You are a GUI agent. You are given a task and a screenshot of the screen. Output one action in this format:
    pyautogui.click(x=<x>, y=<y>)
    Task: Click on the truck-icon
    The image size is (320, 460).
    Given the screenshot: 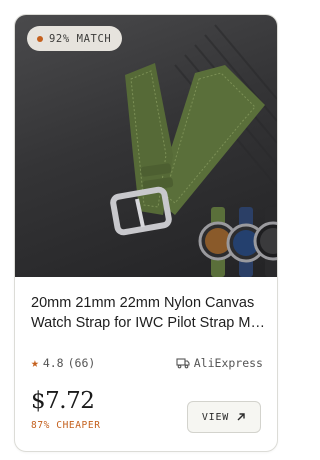 What is the action you would take?
    pyautogui.click(x=183, y=363)
    